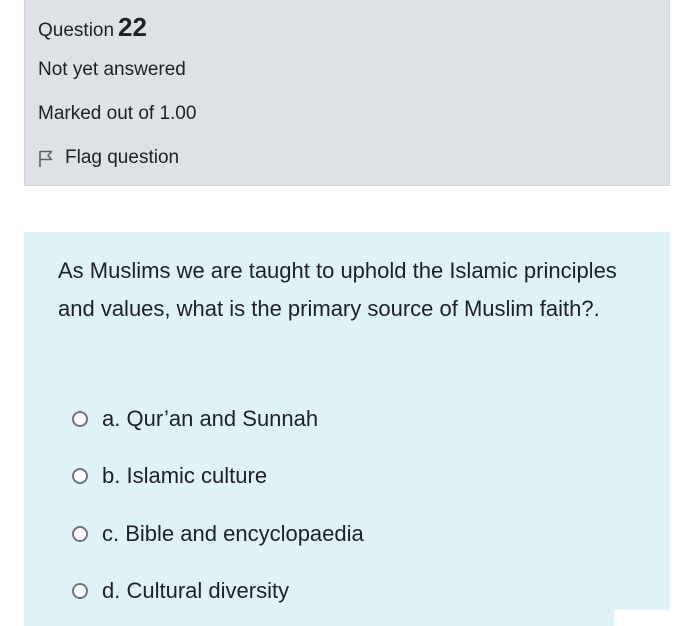 This screenshot has height=626, width=700. What do you see at coordinates (244, 533) in the screenshot?
I see `answer-text-c: Bible and encyclopaedia` at bounding box center [244, 533].